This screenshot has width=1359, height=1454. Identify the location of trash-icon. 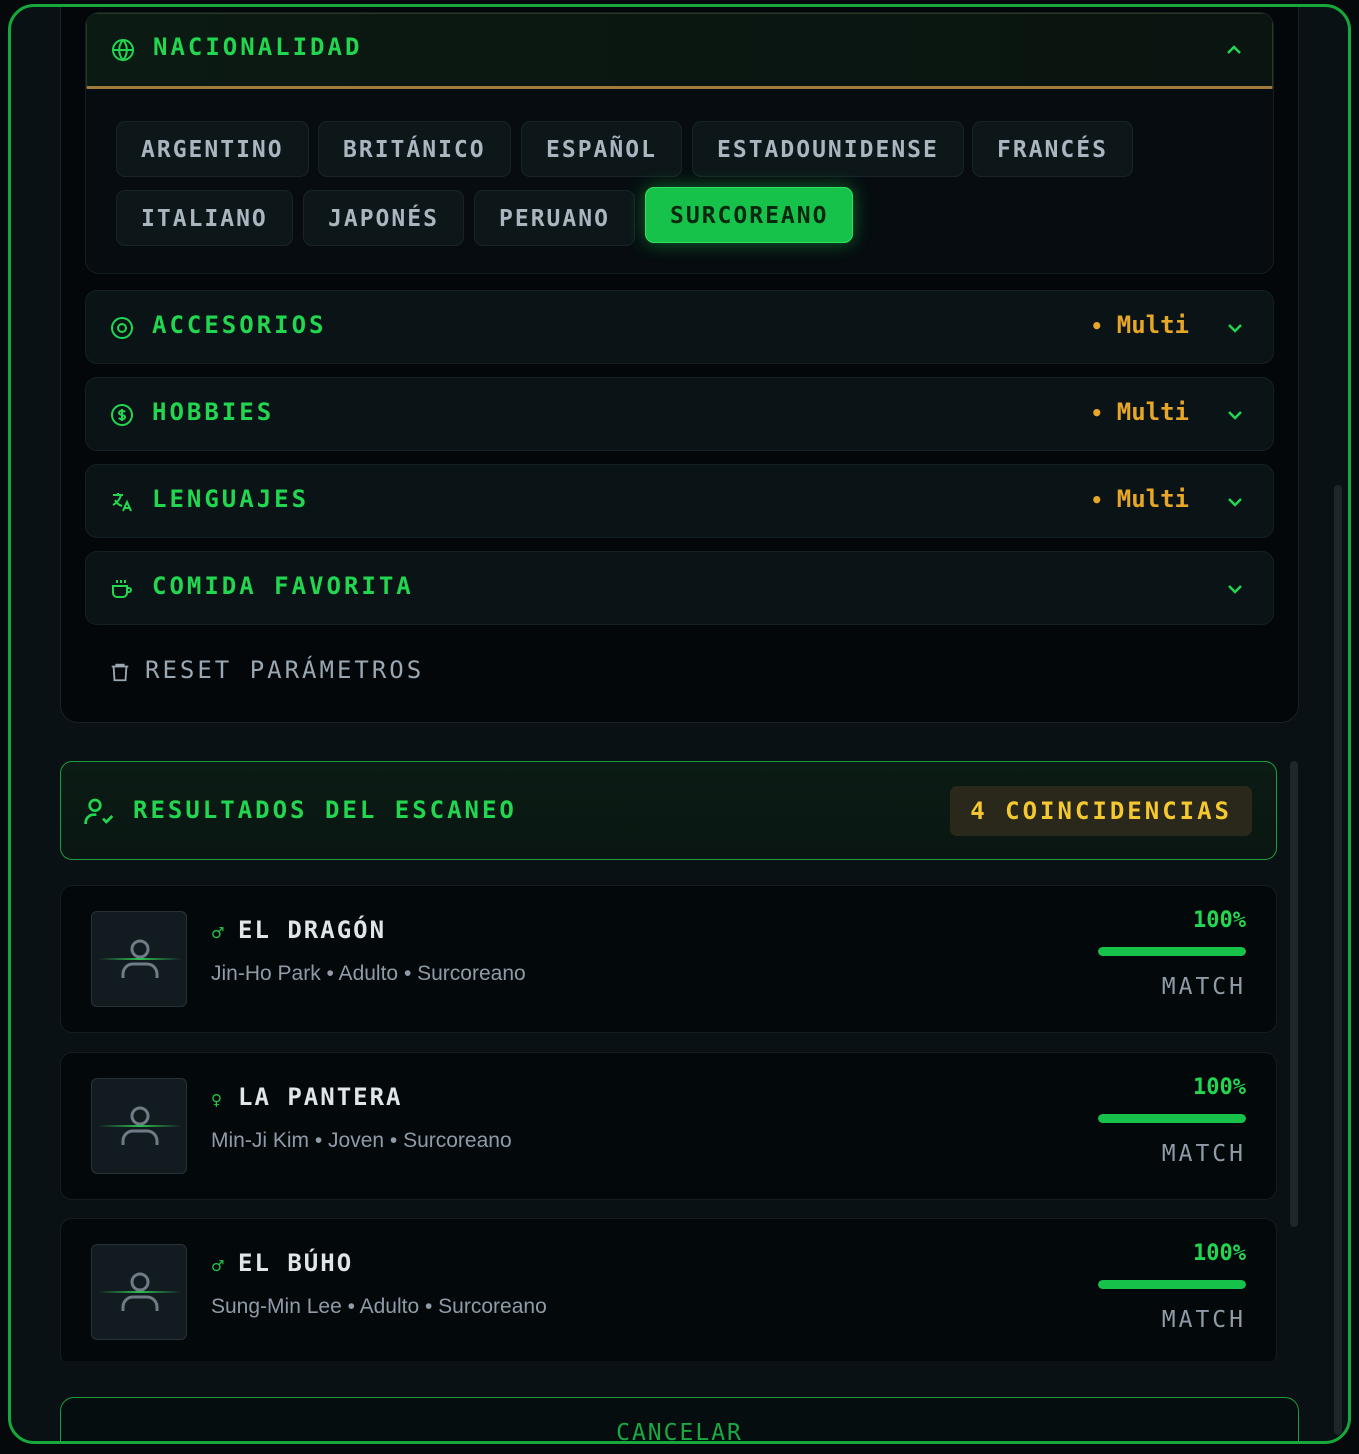
(120, 672).